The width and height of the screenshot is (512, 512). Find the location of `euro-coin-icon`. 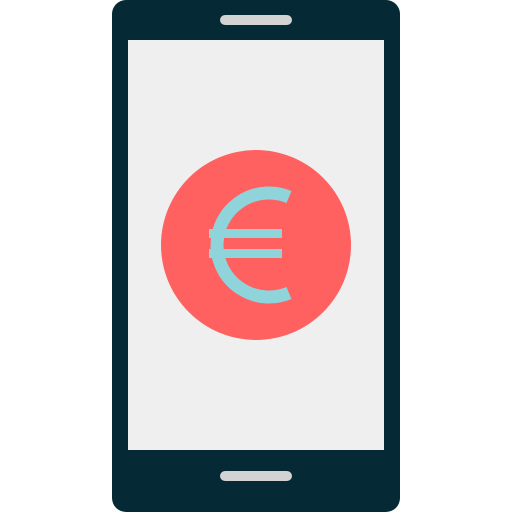

euro-coin-icon is located at coordinates (256, 245).